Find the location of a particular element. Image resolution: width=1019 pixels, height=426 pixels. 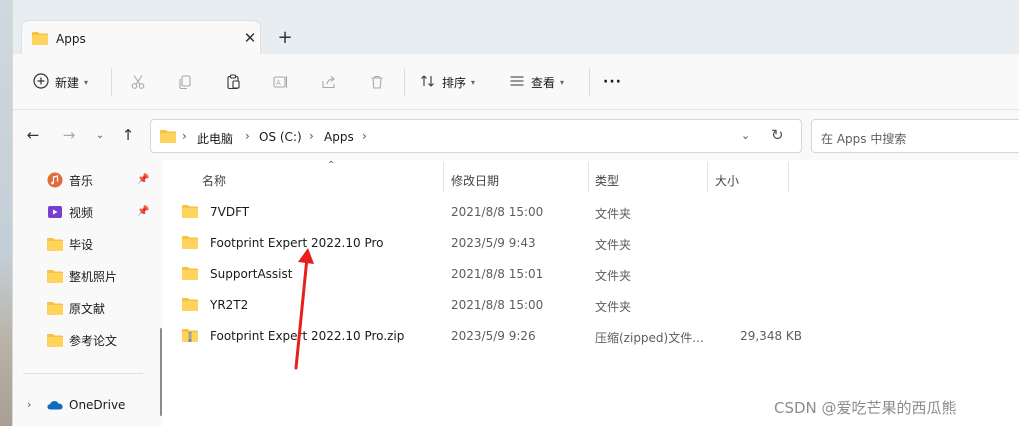

more-options-button: ··· is located at coordinates (612, 82).